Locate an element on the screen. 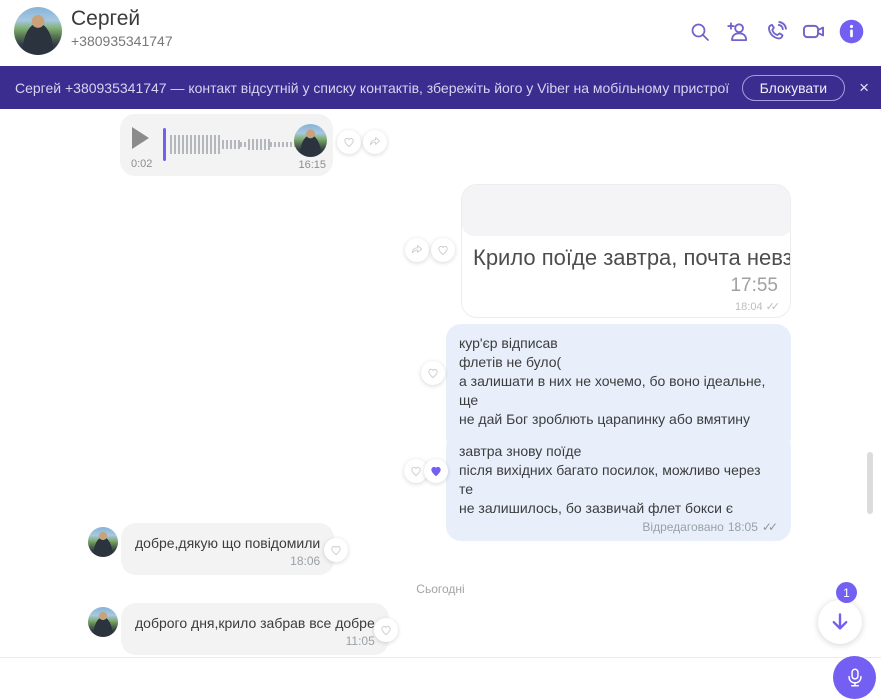 Image resolution: width=881 pixels, height=700 pixels. voice-sender-avatar is located at coordinates (310, 140).